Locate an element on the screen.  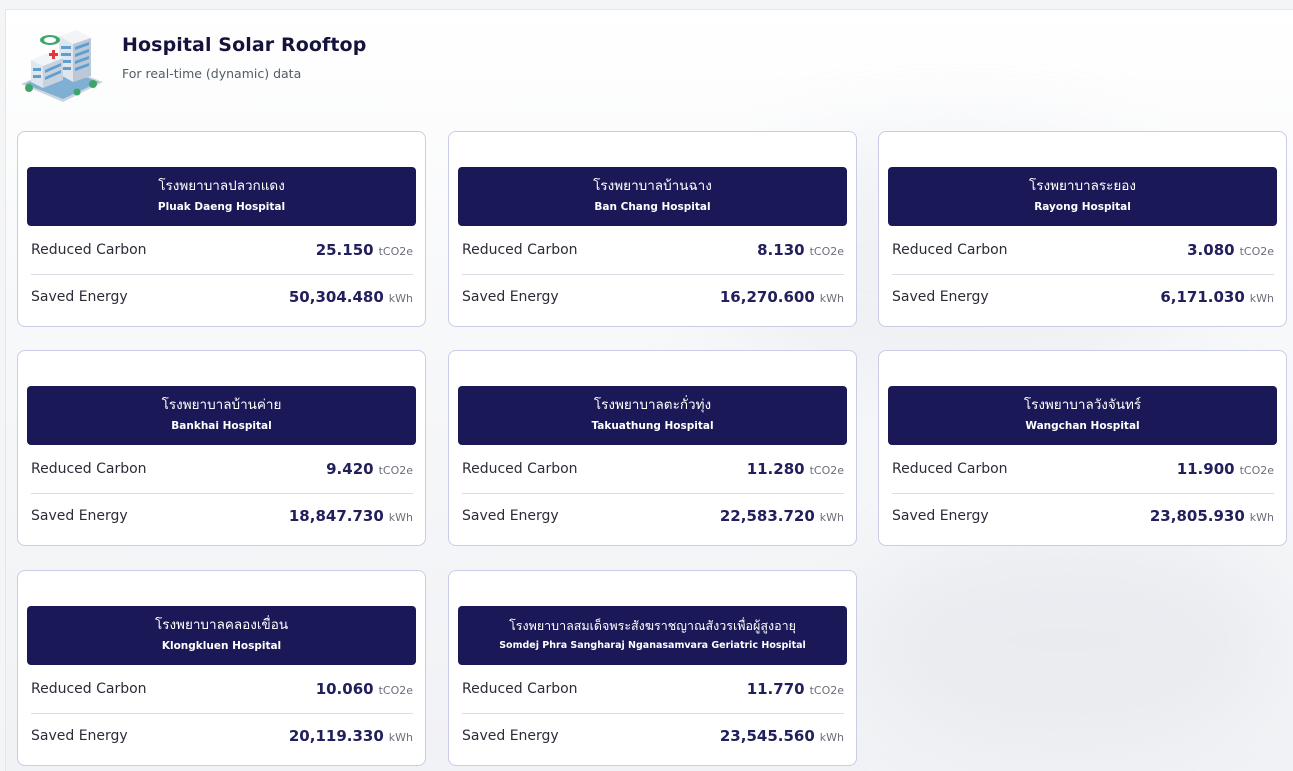
reduced-carbon-row: Reduced Carbon 11.900 tCO2e is located at coordinates (1083, 469).